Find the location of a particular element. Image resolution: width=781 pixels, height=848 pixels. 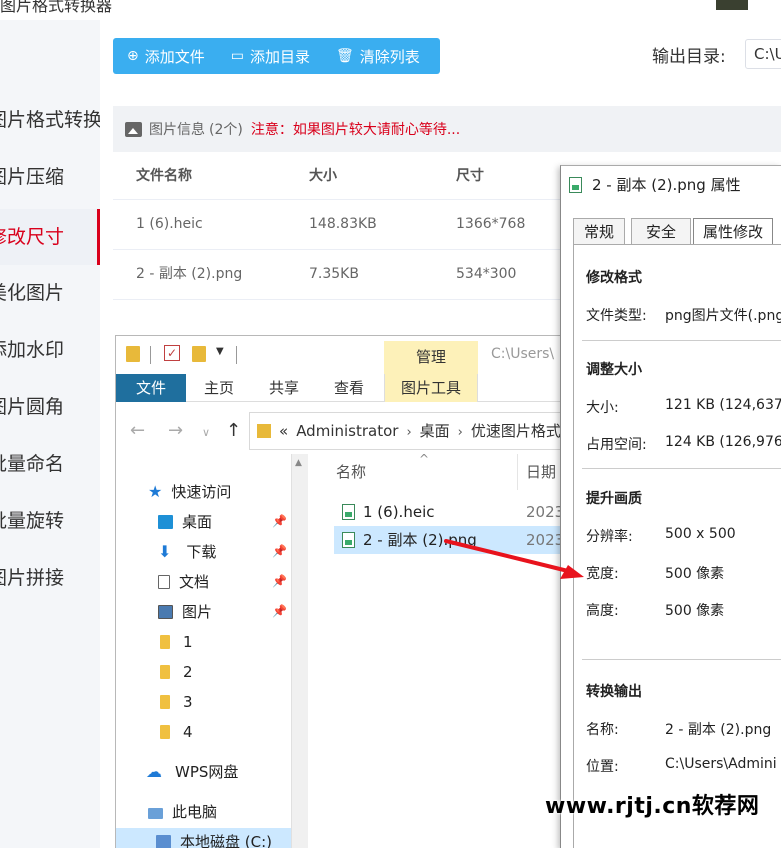

nav-label: 图片 is located at coordinates (197, 612).